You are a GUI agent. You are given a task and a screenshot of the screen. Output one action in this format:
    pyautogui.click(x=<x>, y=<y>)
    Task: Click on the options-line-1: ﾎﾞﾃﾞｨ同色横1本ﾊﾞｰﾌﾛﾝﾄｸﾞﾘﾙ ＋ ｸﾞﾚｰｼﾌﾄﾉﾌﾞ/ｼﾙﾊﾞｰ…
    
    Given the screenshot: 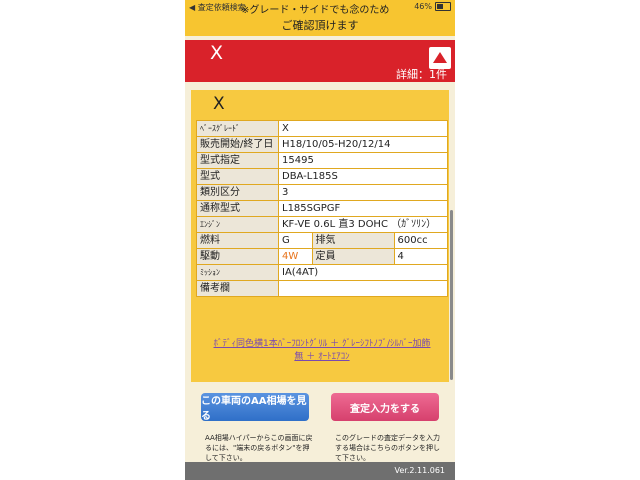 What is the action you would take?
    pyautogui.click(x=322, y=344)
    